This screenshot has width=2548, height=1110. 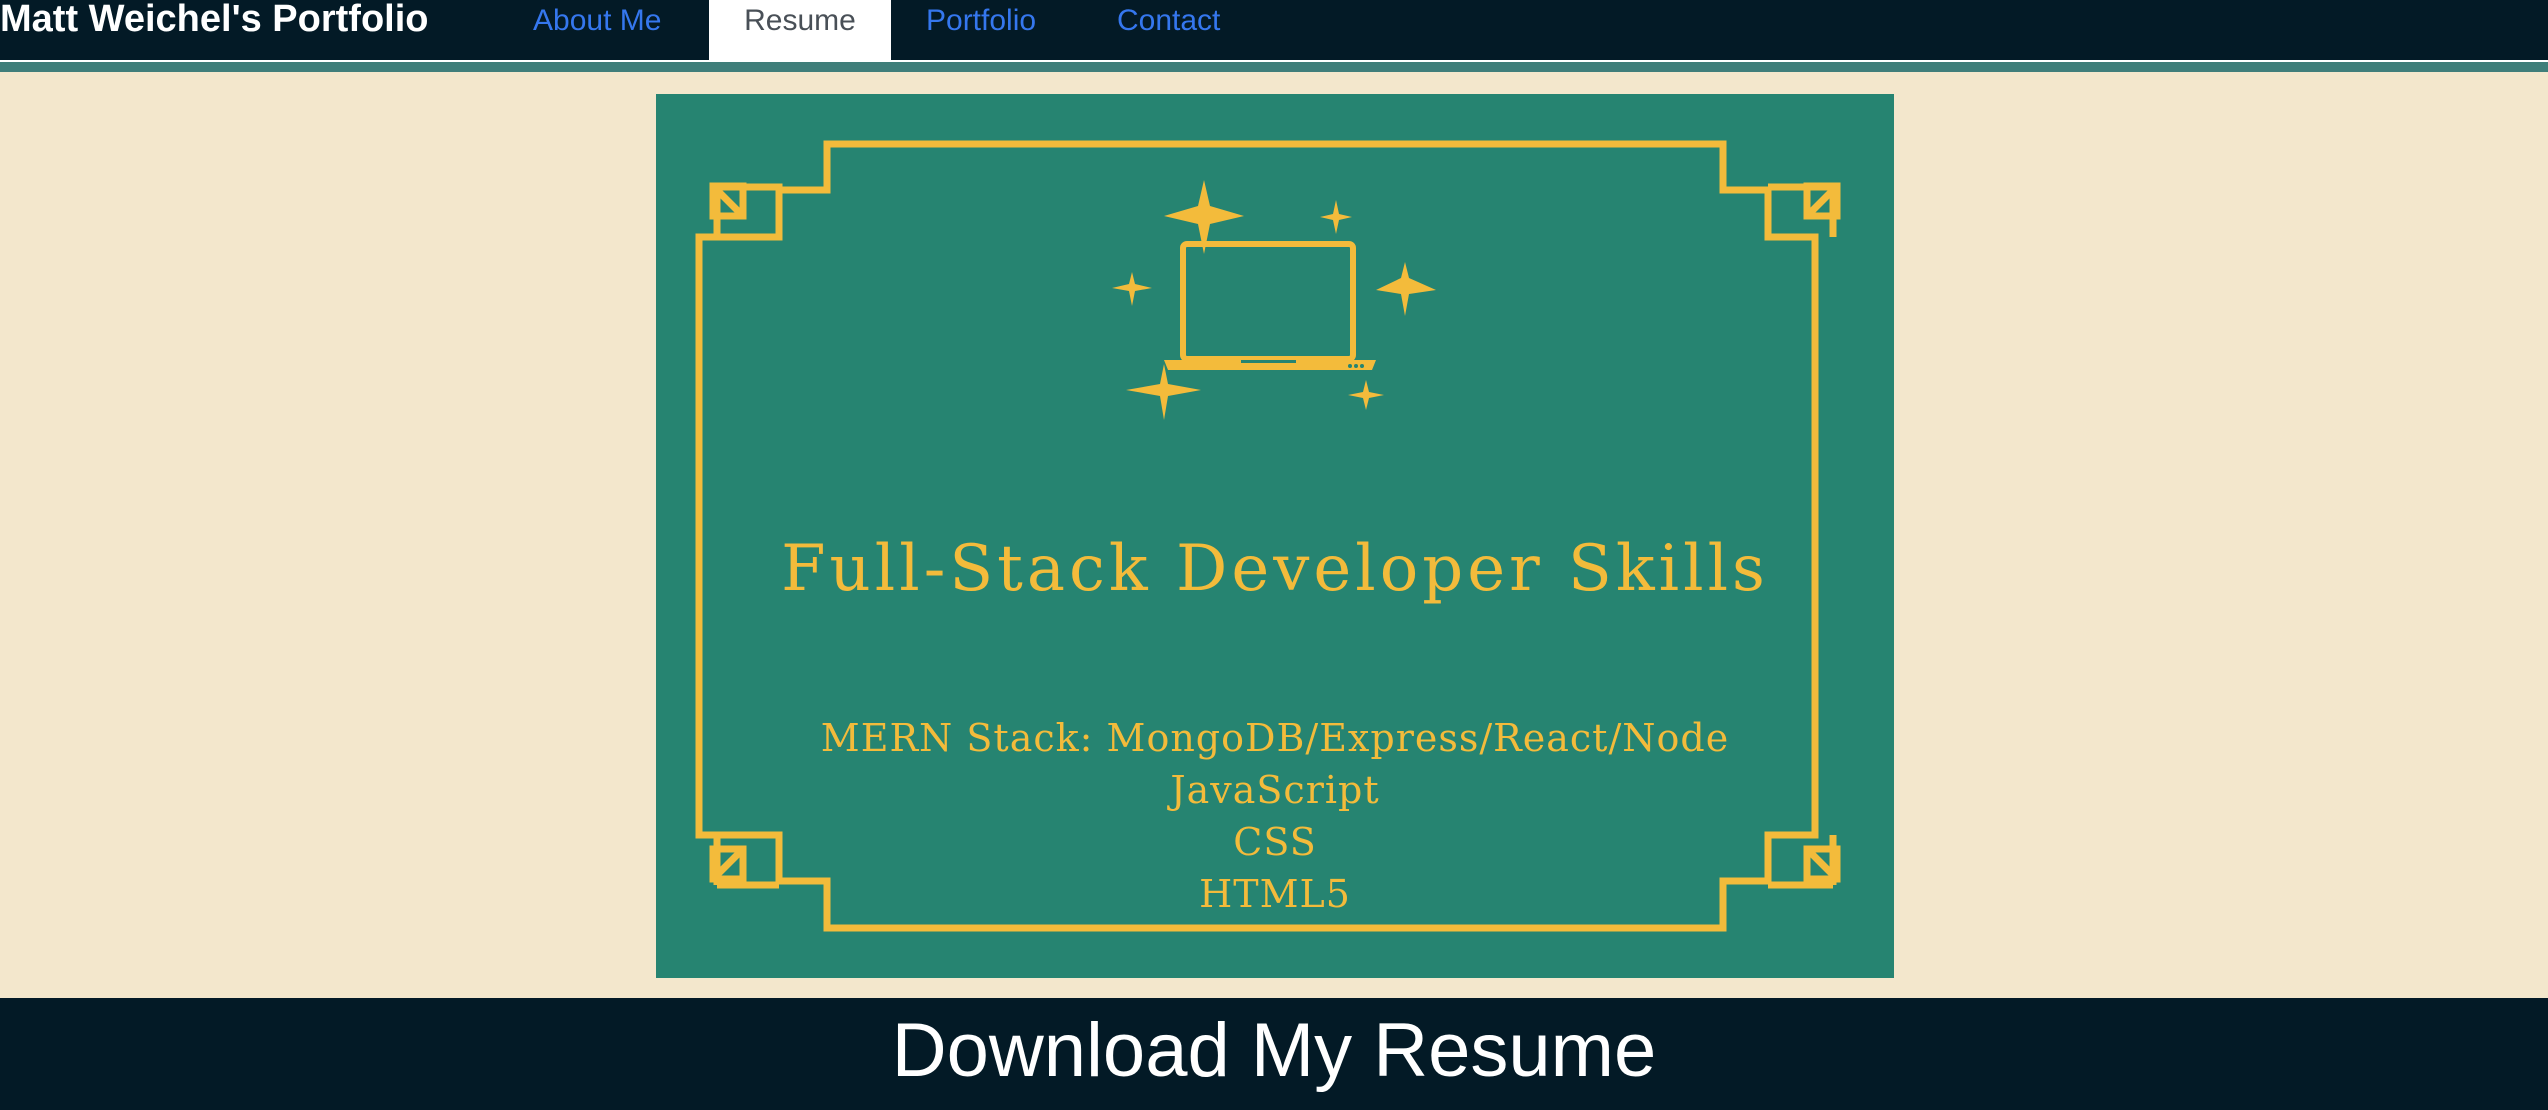 What do you see at coordinates (1182, 30) in the screenshot?
I see `nav-link-contact: Contact` at bounding box center [1182, 30].